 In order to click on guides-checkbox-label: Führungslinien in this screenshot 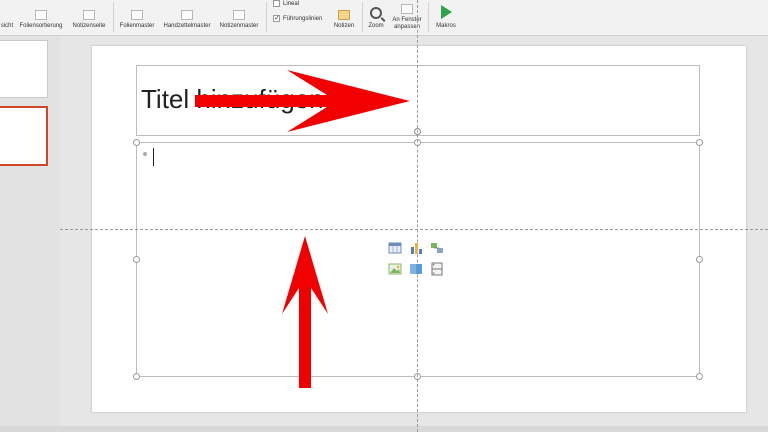, I will do `click(303, 18)`.